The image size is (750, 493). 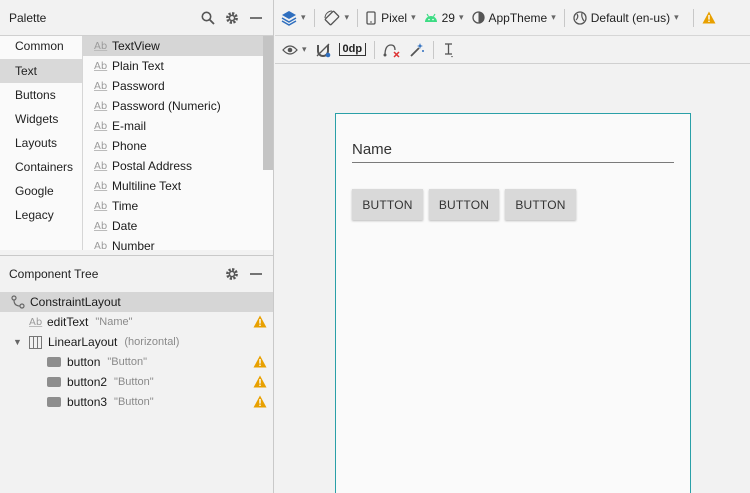 What do you see at coordinates (430, 17) in the screenshot?
I see `android-icon` at bounding box center [430, 17].